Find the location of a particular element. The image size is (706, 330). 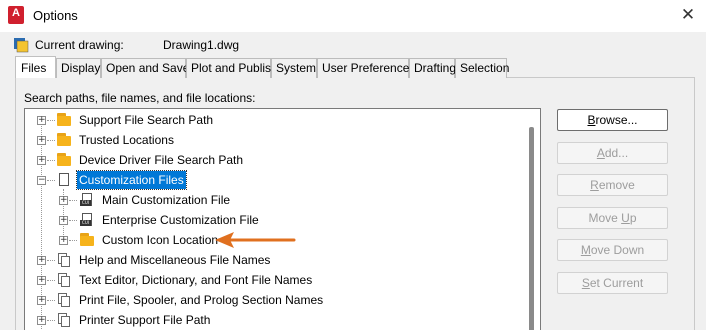

tree-item-printer-support-file-path: + Printer Support File Path is located at coordinates (275, 320).